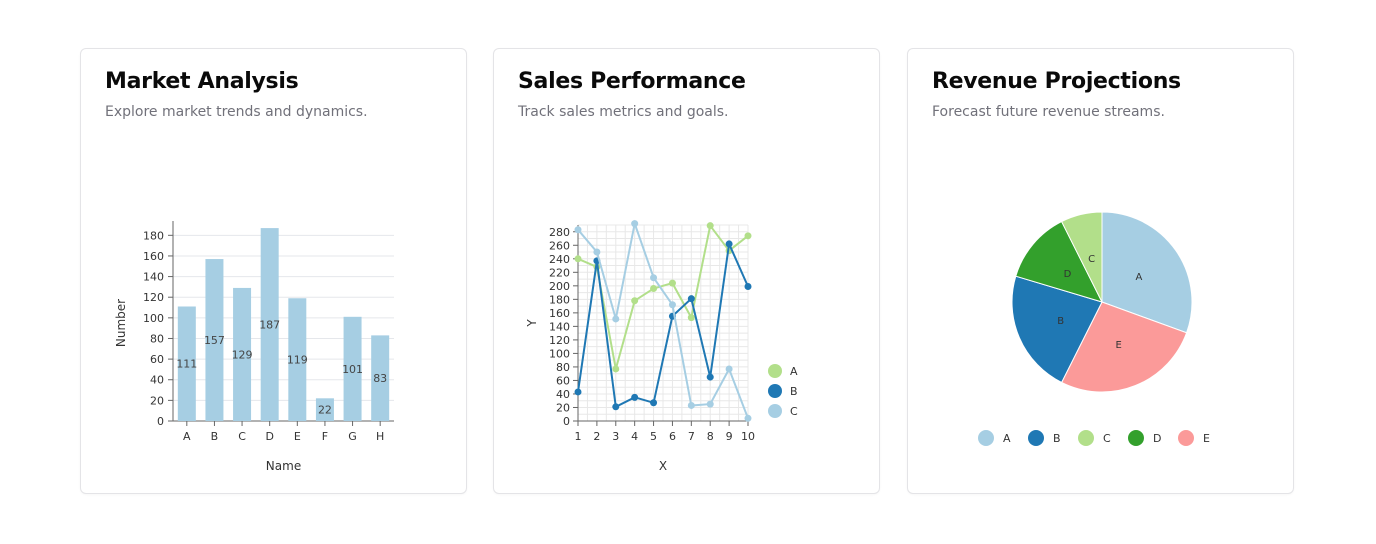  Describe the element at coordinates (559, 245) in the screenshot. I see `y-tick-label: 260` at that location.